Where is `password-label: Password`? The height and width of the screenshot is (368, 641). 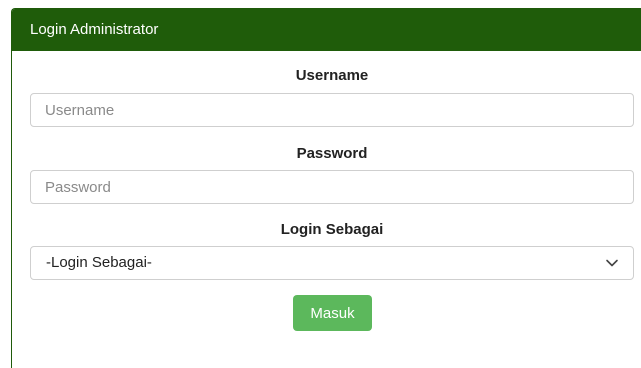
password-label: Password is located at coordinates (332, 153).